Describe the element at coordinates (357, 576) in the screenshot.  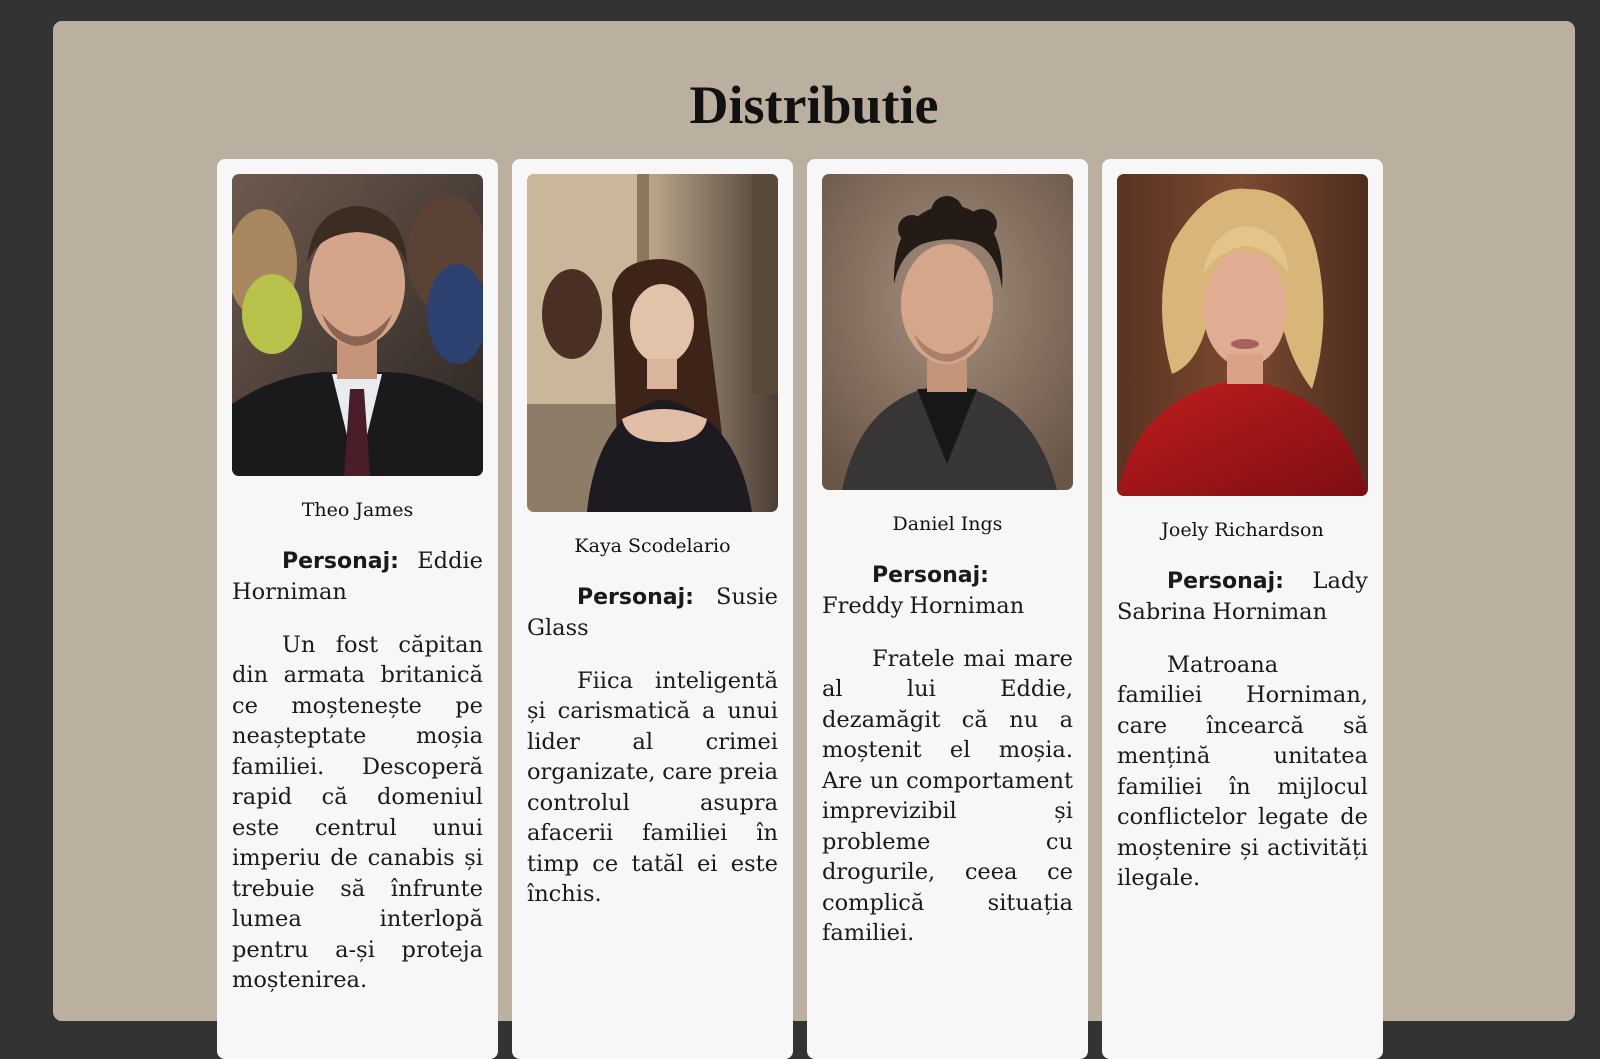
I see `character-info: Personaj: Eddie Horniman` at that location.